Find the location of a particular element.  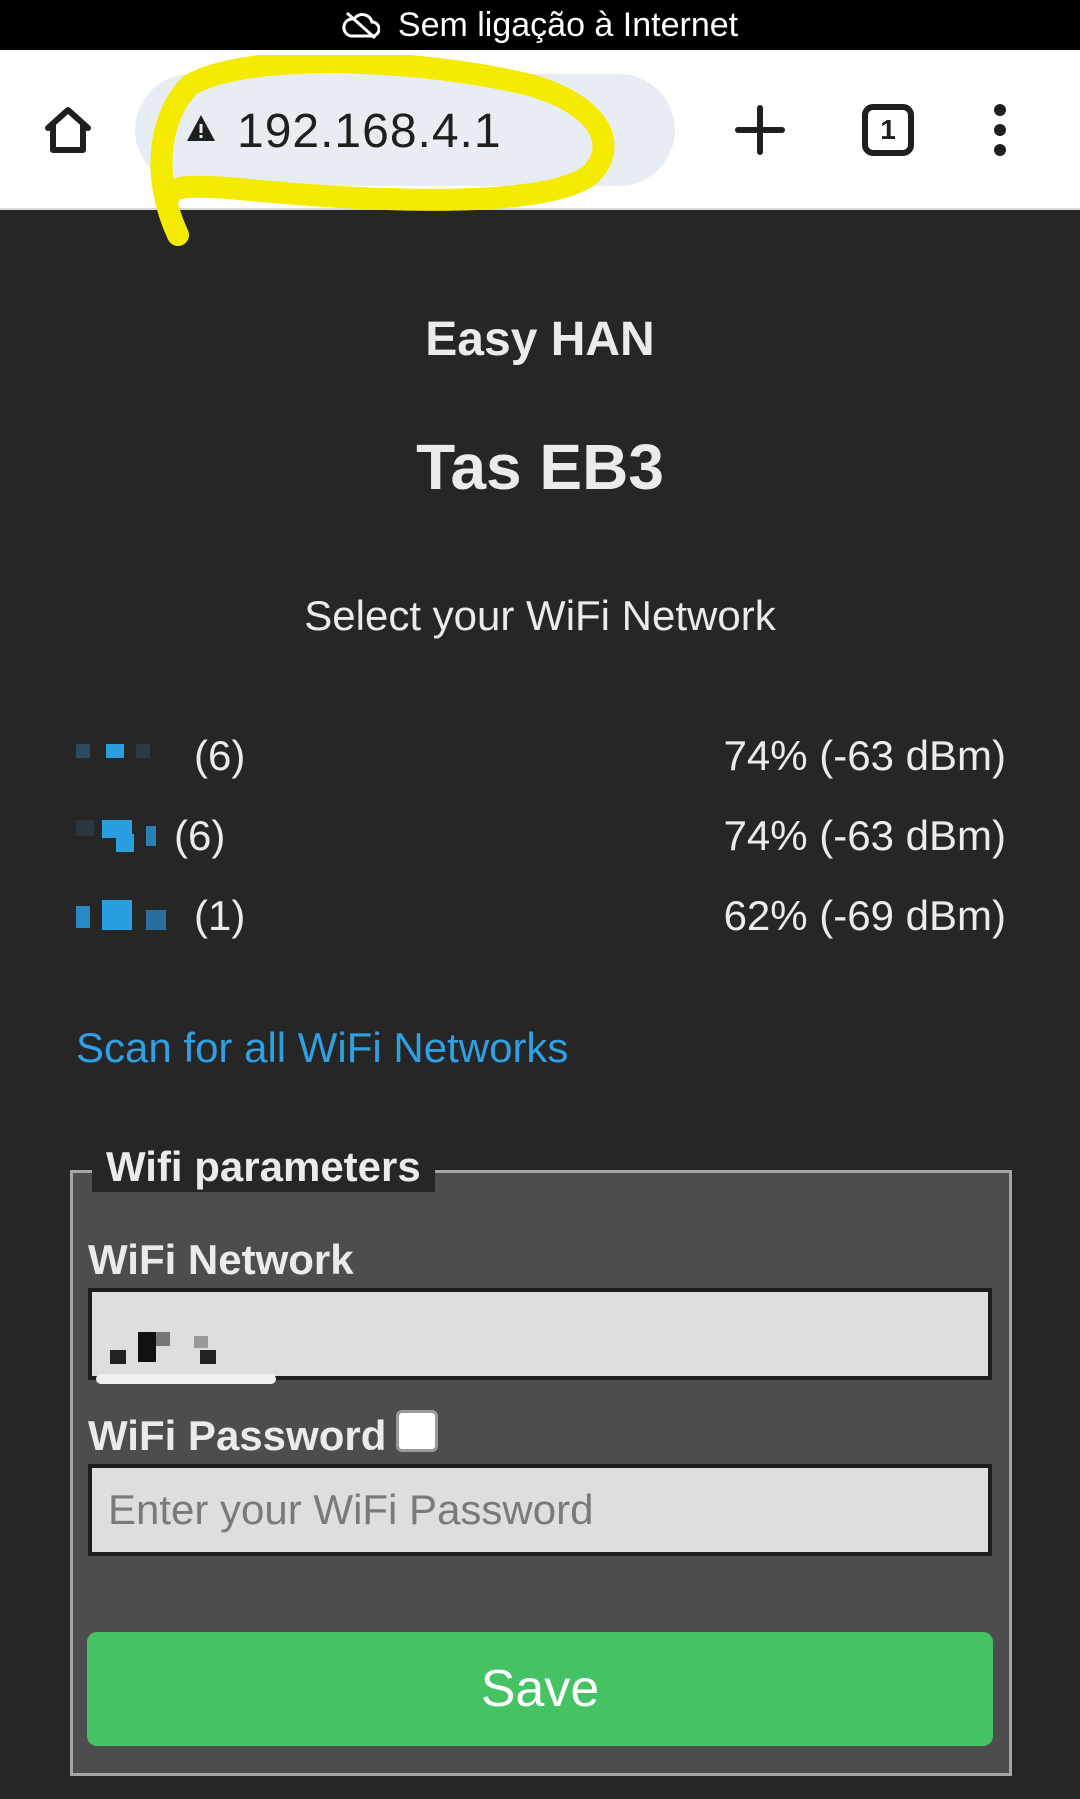

wifi-network-label: WiFi Network is located at coordinates (221, 1259).